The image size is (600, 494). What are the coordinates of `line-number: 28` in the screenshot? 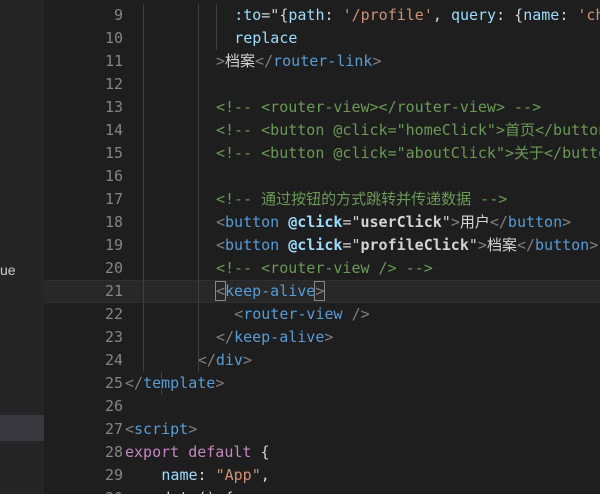 It's located at (113, 452).